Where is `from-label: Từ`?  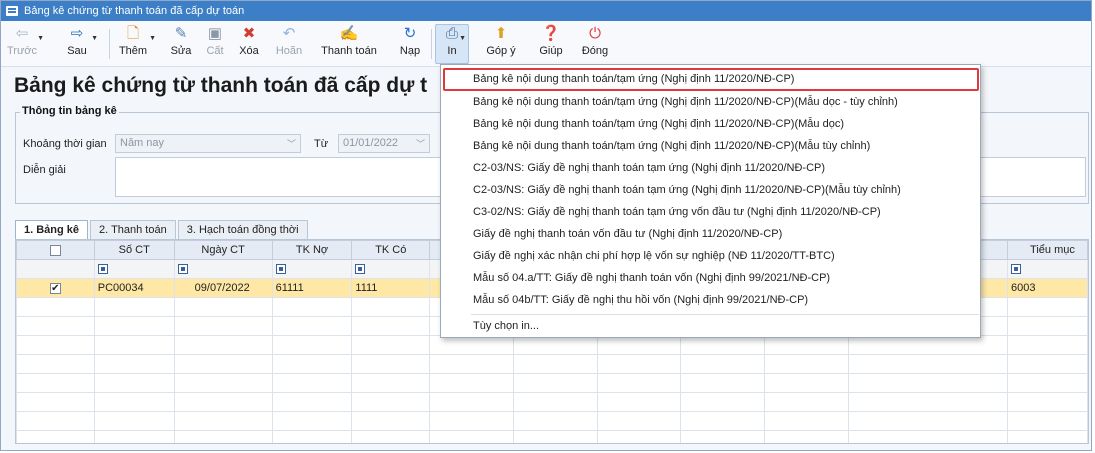
from-label: Từ is located at coordinates (321, 144).